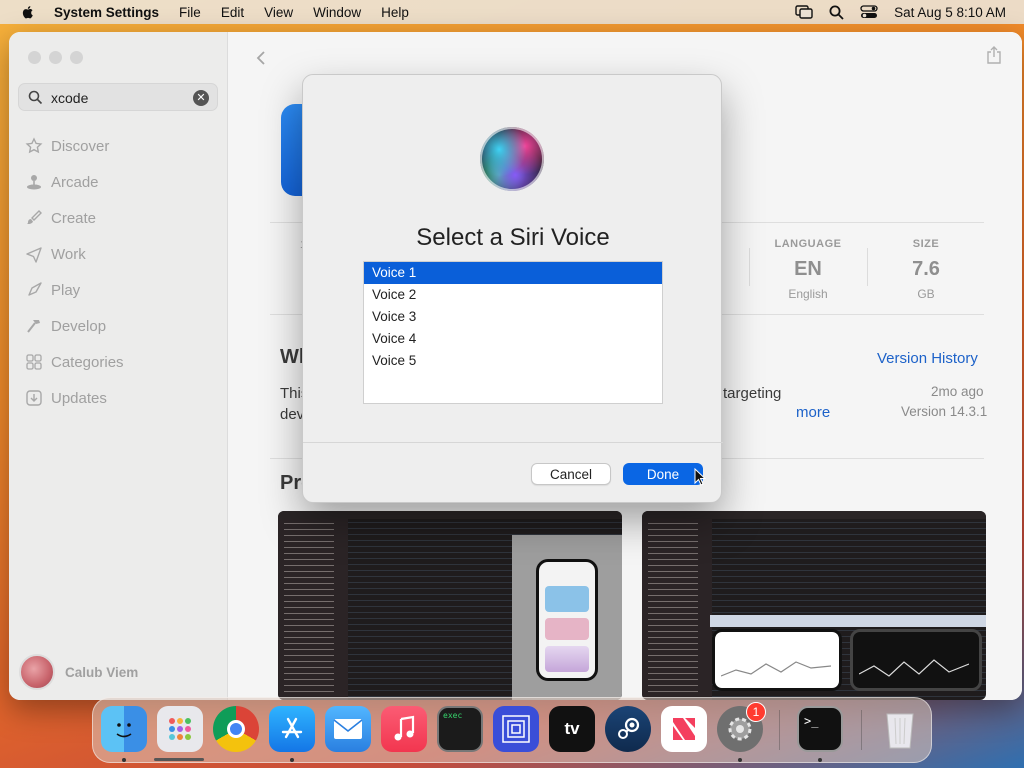 The image size is (1024, 768). I want to click on phone-preview, so click(567, 620).